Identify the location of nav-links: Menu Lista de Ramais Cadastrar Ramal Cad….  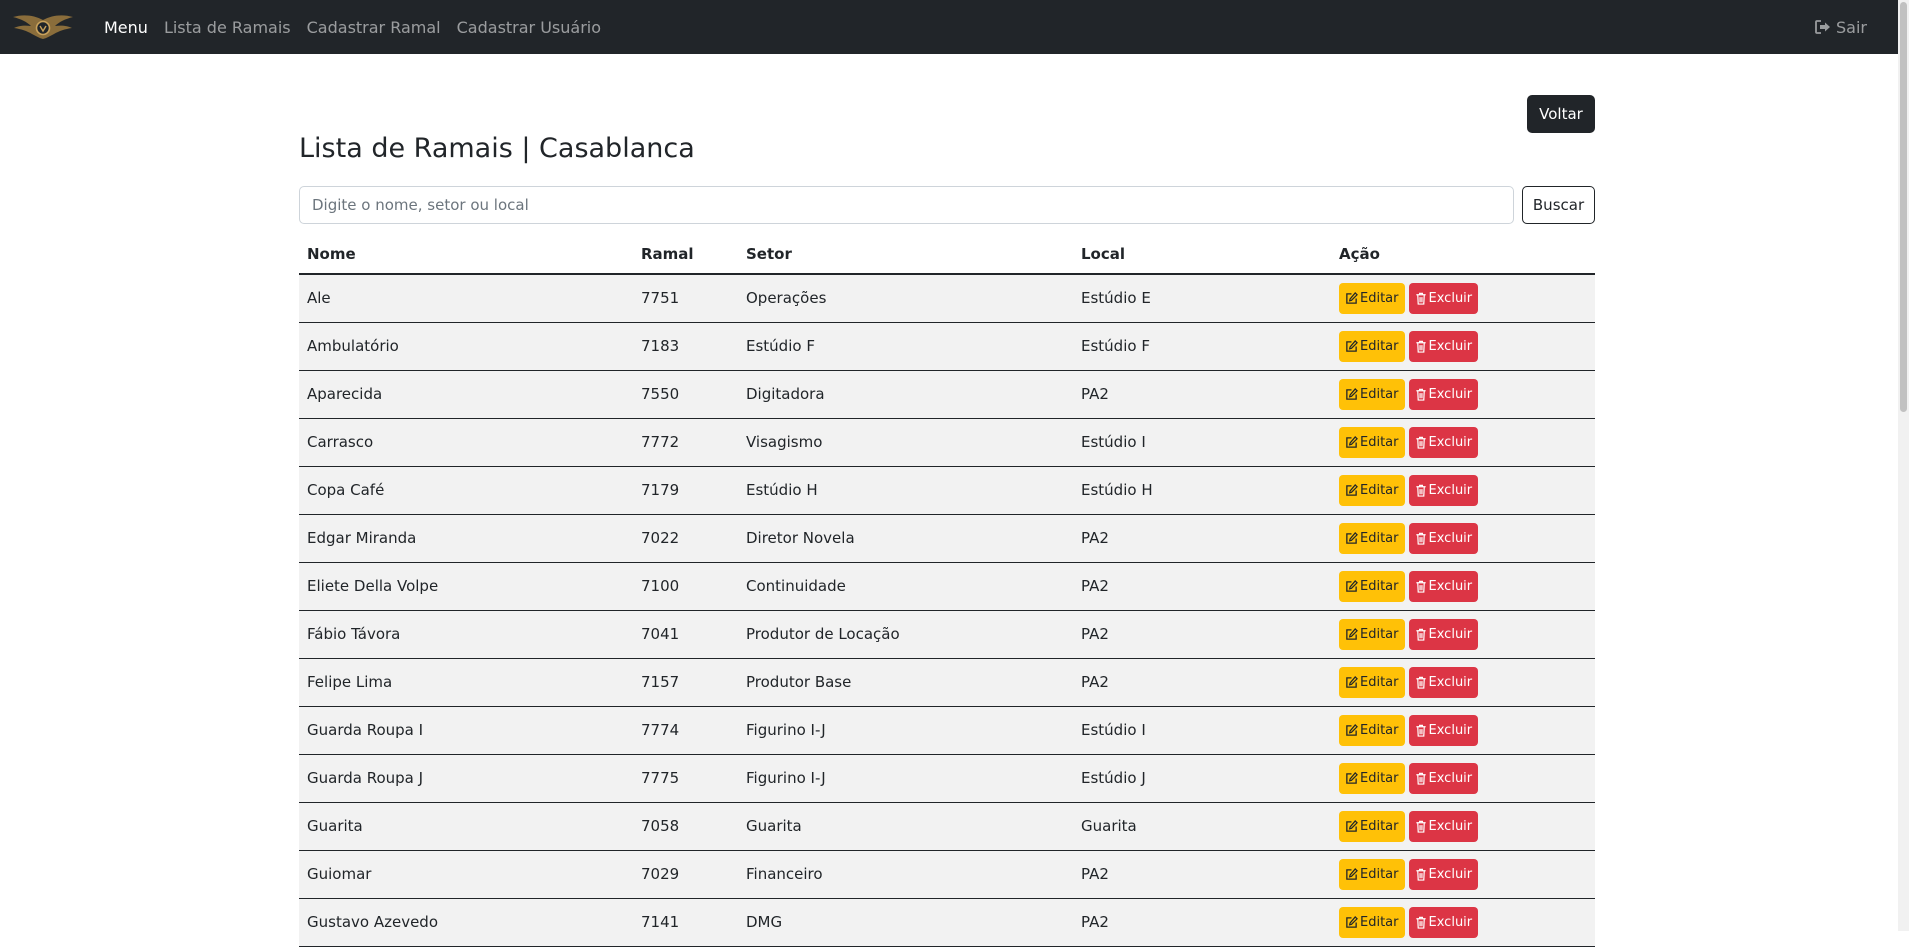
(360, 27).